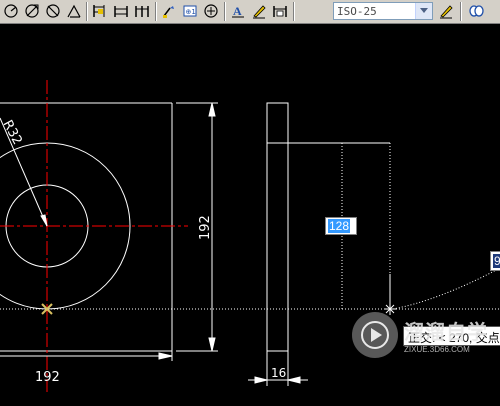 The image size is (500, 406). I want to click on dynamic-input-length: 128, so click(341, 226).